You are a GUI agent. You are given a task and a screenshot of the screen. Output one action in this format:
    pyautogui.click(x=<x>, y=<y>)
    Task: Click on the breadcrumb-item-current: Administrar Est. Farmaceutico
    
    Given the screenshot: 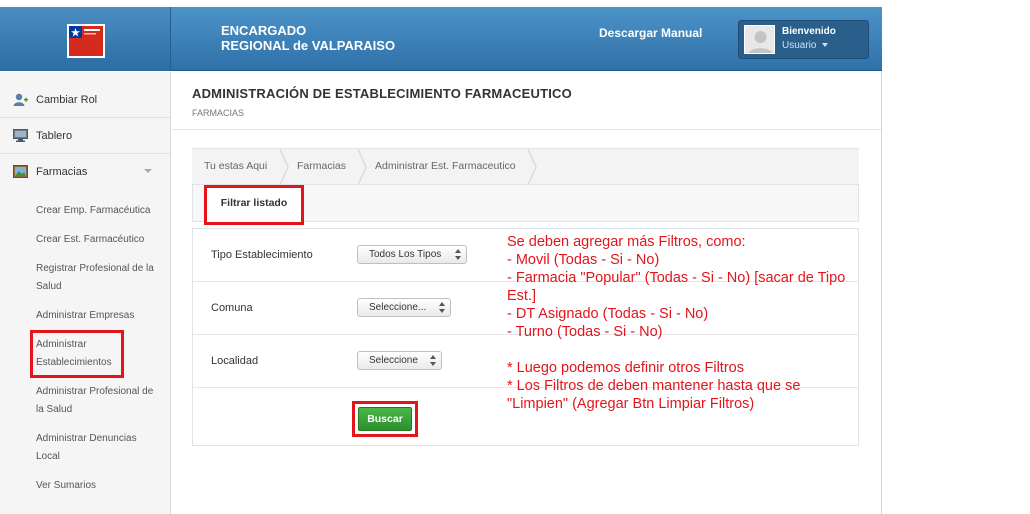 What is the action you would take?
    pyautogui.click(x=445, y=166)
    